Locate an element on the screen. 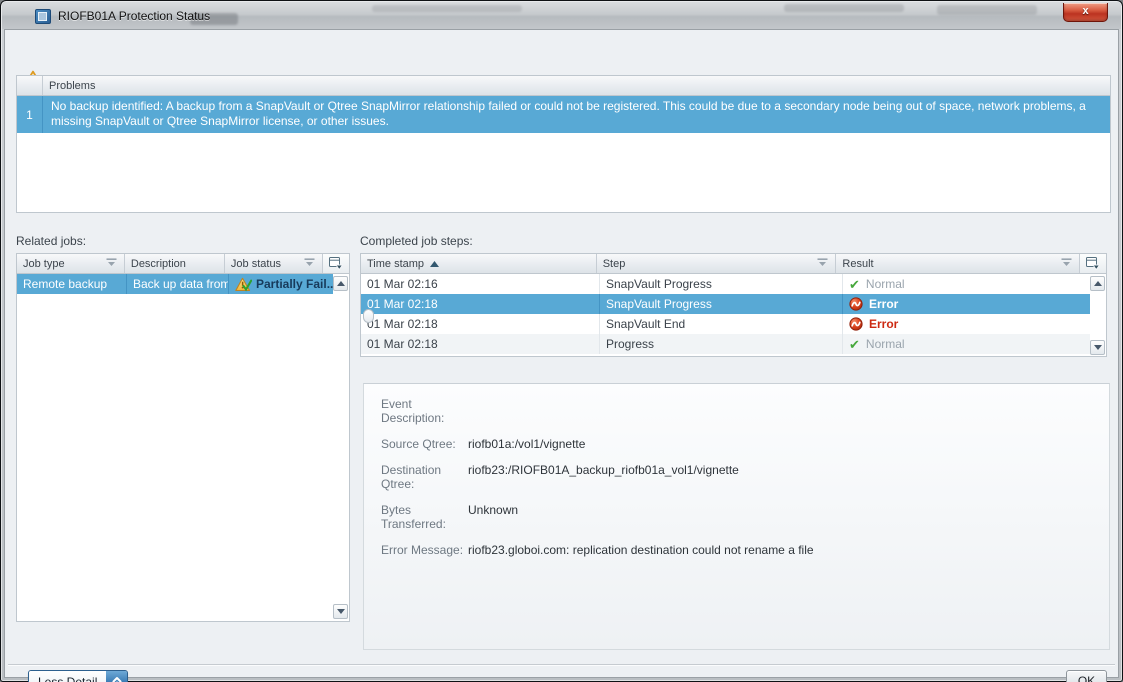  detail-label: Event Description: is located at coordinates (413, 411).